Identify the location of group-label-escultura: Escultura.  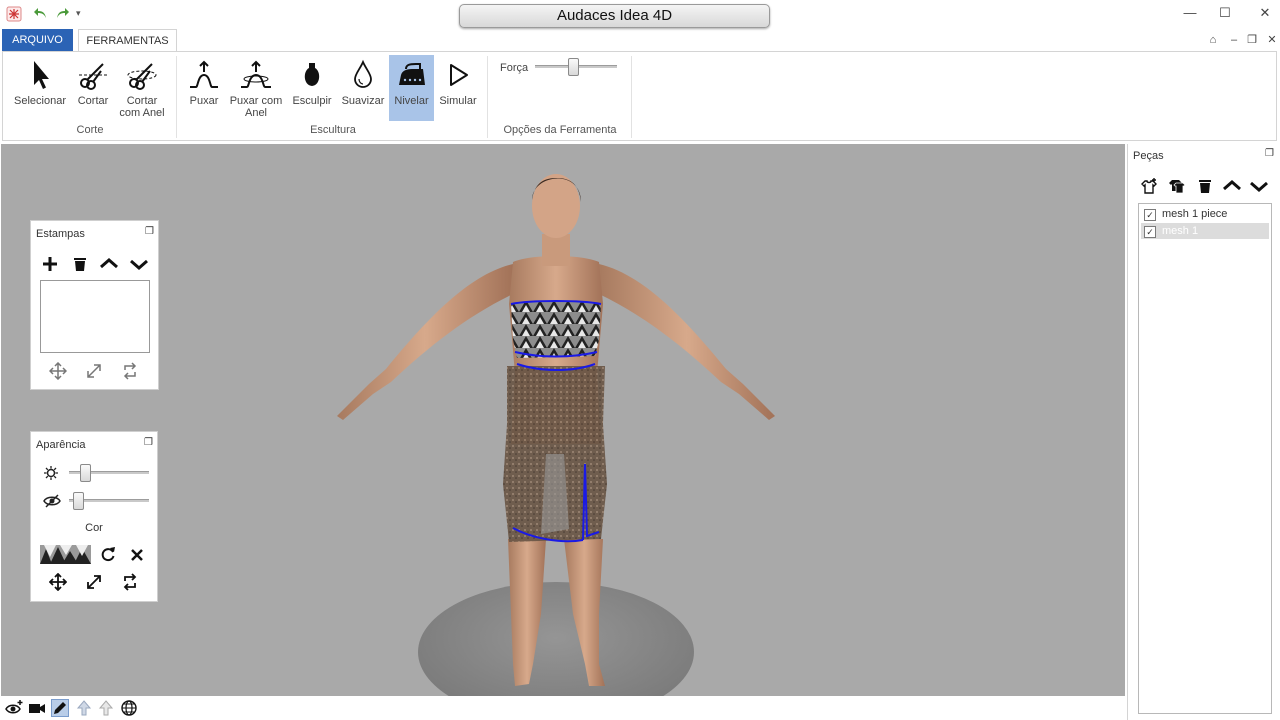
(333, 130).